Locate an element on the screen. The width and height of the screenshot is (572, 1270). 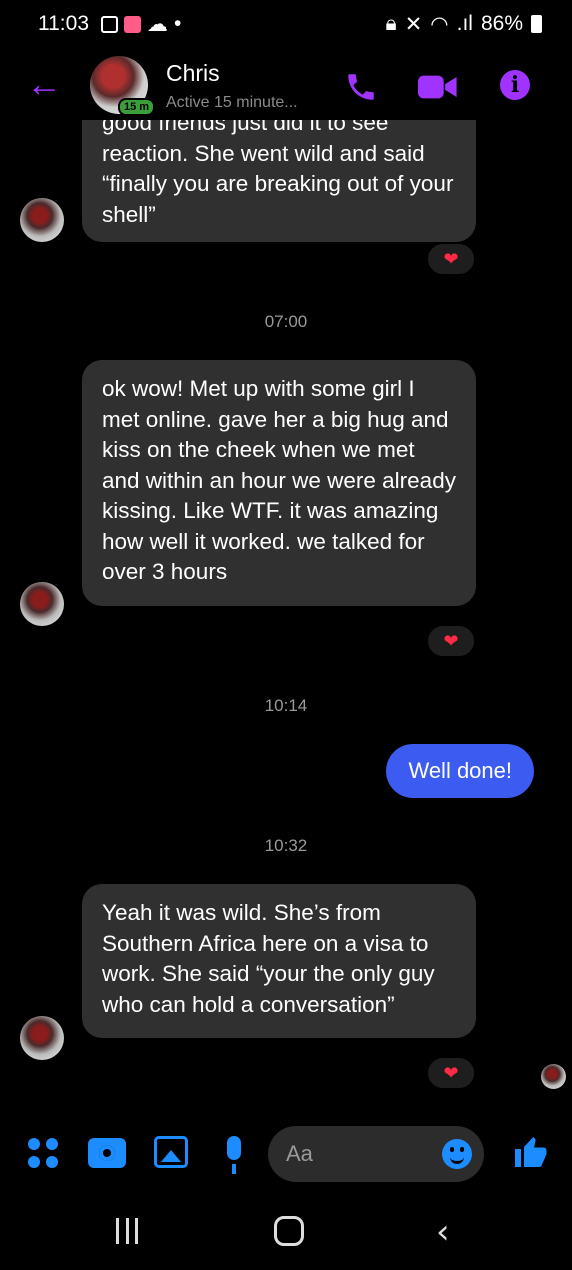
message-composer is located at coordinates (286, 1154).